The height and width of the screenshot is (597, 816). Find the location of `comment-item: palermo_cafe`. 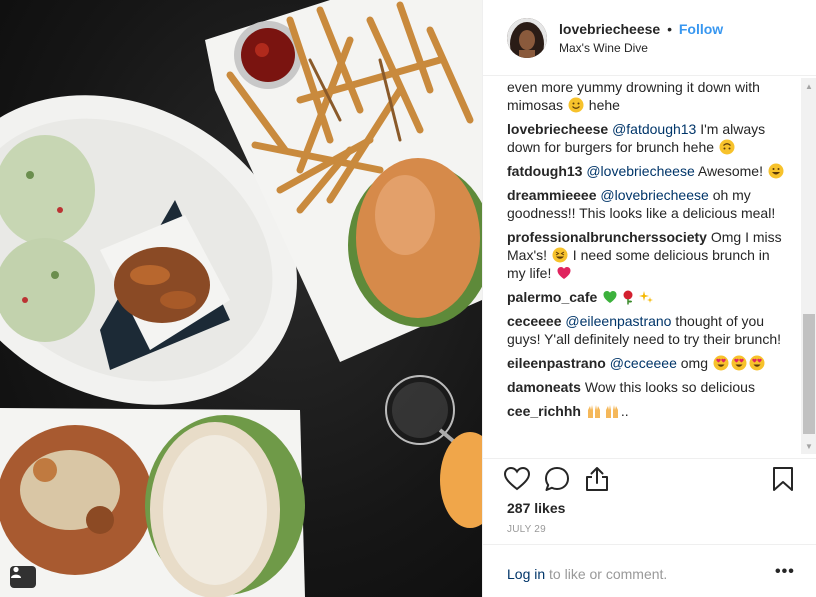

comment-item: palermo_cafe is located at coordinates (649, 297).